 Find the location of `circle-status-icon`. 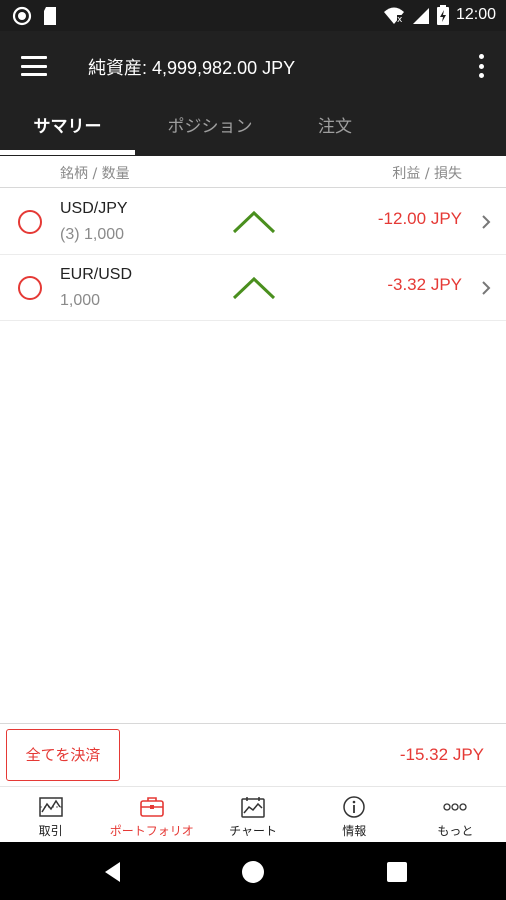

circle-status-icon is located at coordinates (22, 16).